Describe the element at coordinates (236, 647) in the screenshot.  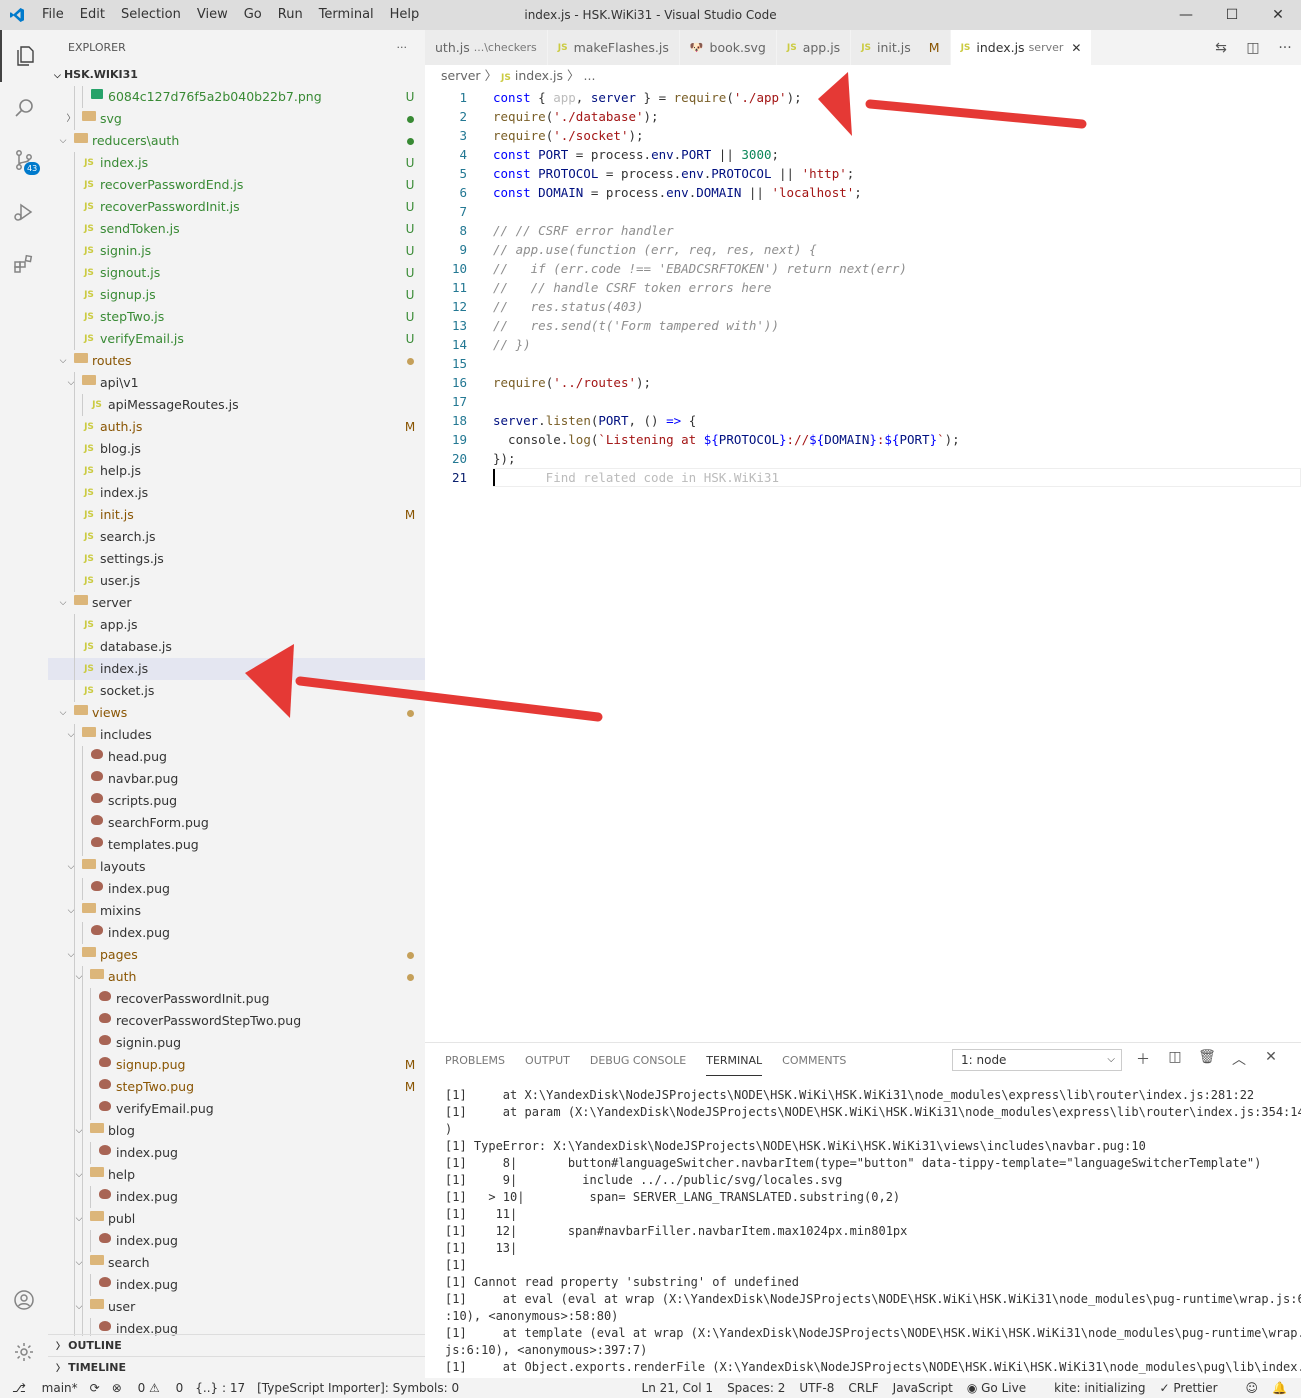
I see `tree-file: JS database.js` at that location.